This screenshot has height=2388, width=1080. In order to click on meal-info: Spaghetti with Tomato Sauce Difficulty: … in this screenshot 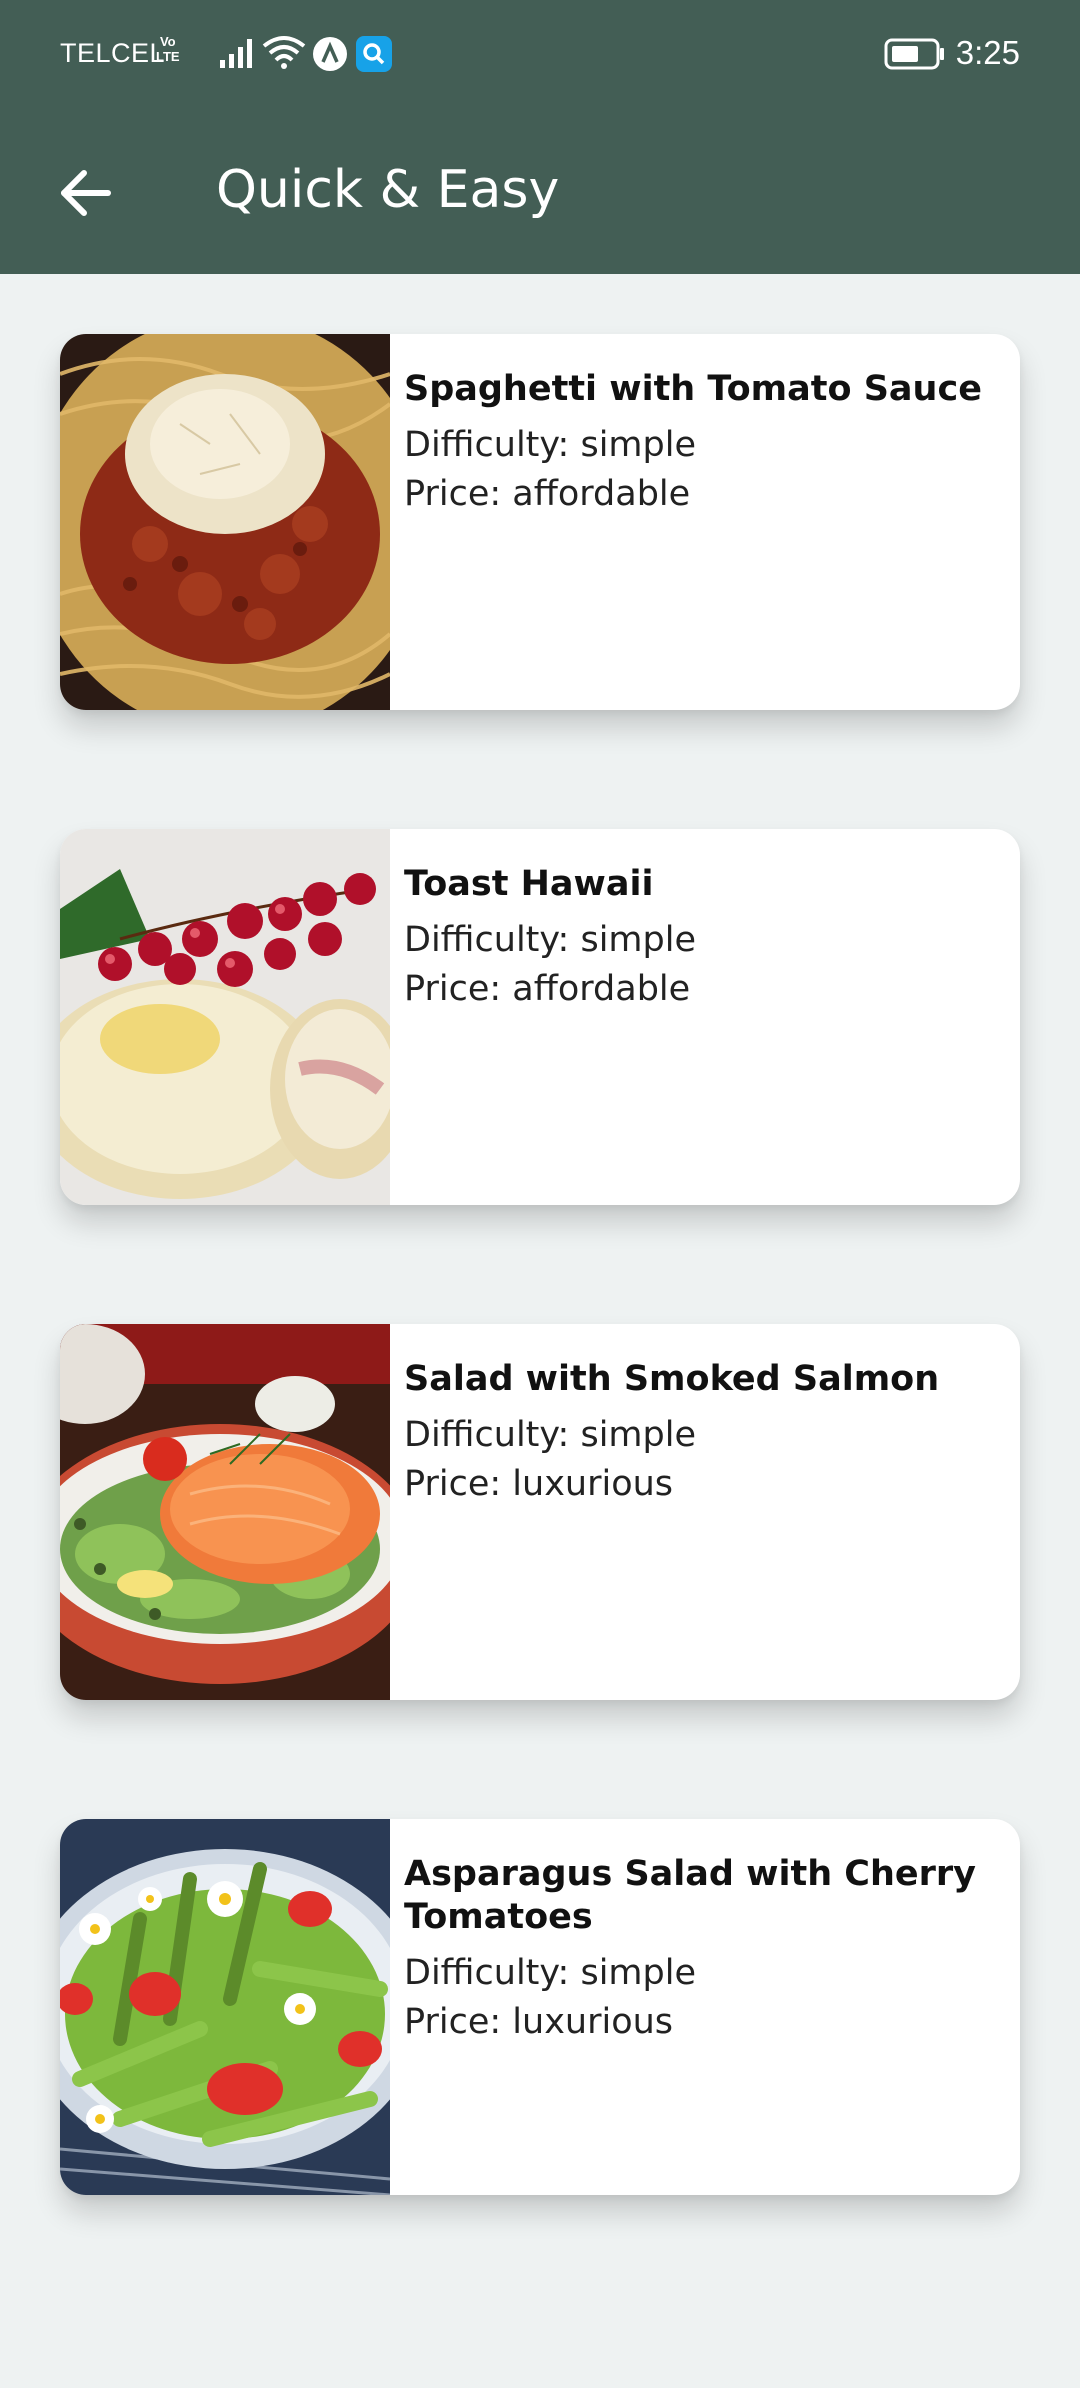, I will do `click(699, 443)`.